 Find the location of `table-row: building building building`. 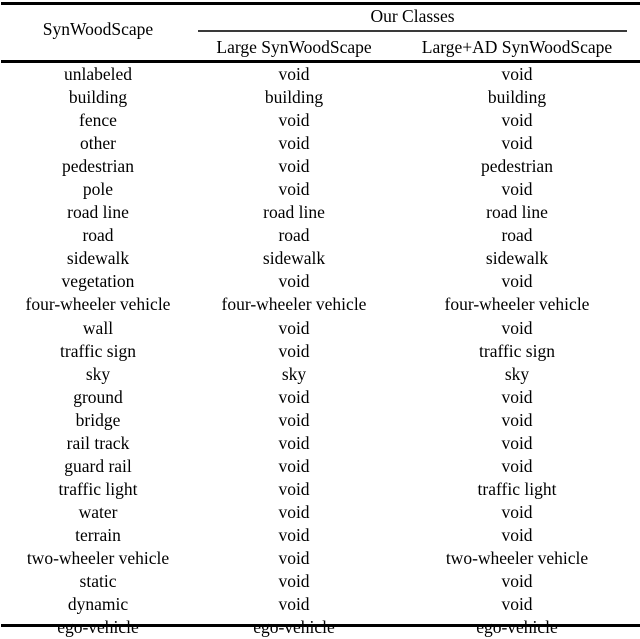

table-row: building building building is located at coordinates (320, 97).